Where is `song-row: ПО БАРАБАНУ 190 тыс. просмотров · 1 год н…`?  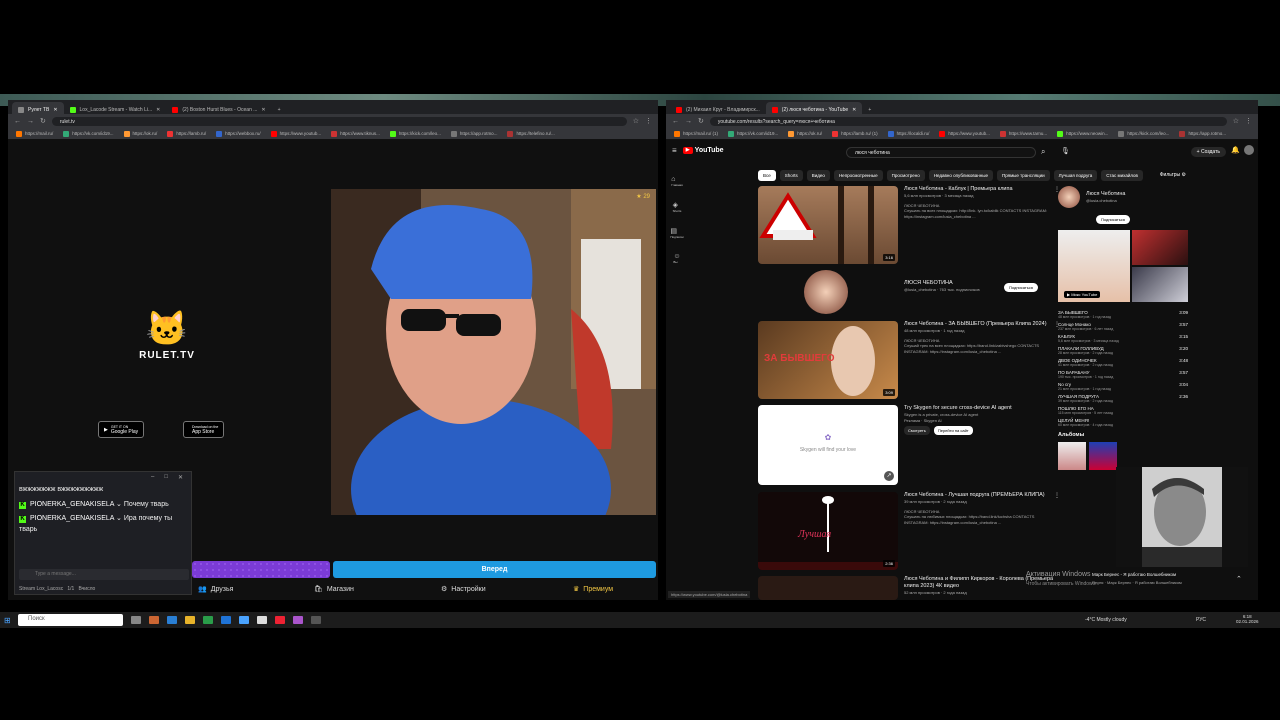 song-row: ПО БАРАБАНУ 190 тыс. просмотров · 1 год н… is located at coordinates (1123, 374).